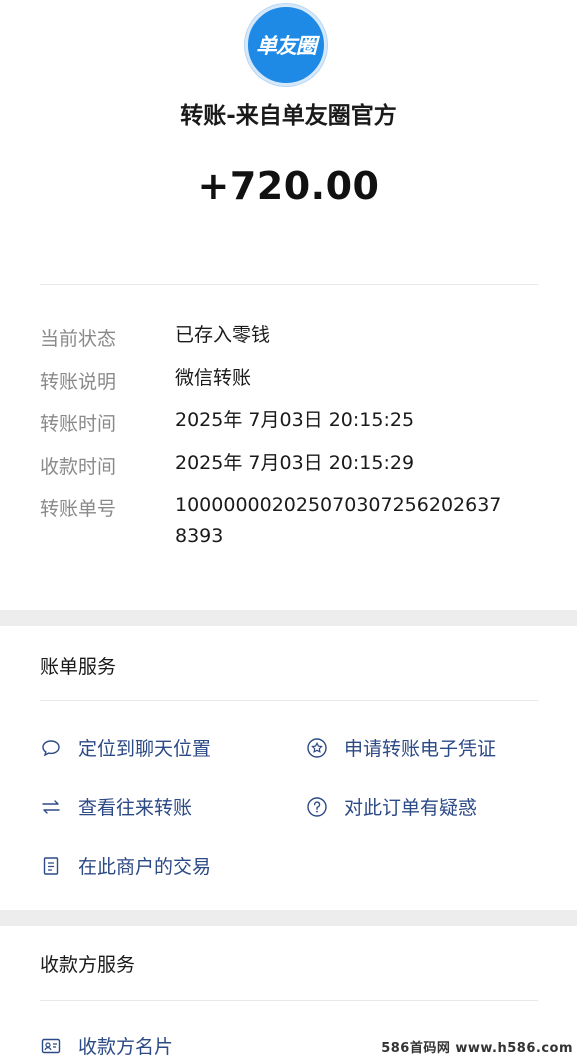 Image resolution: width=577 pixels, height=1062 pixels. I want to click on view-transfers-link: 查看往来转账, so click(116, 806).